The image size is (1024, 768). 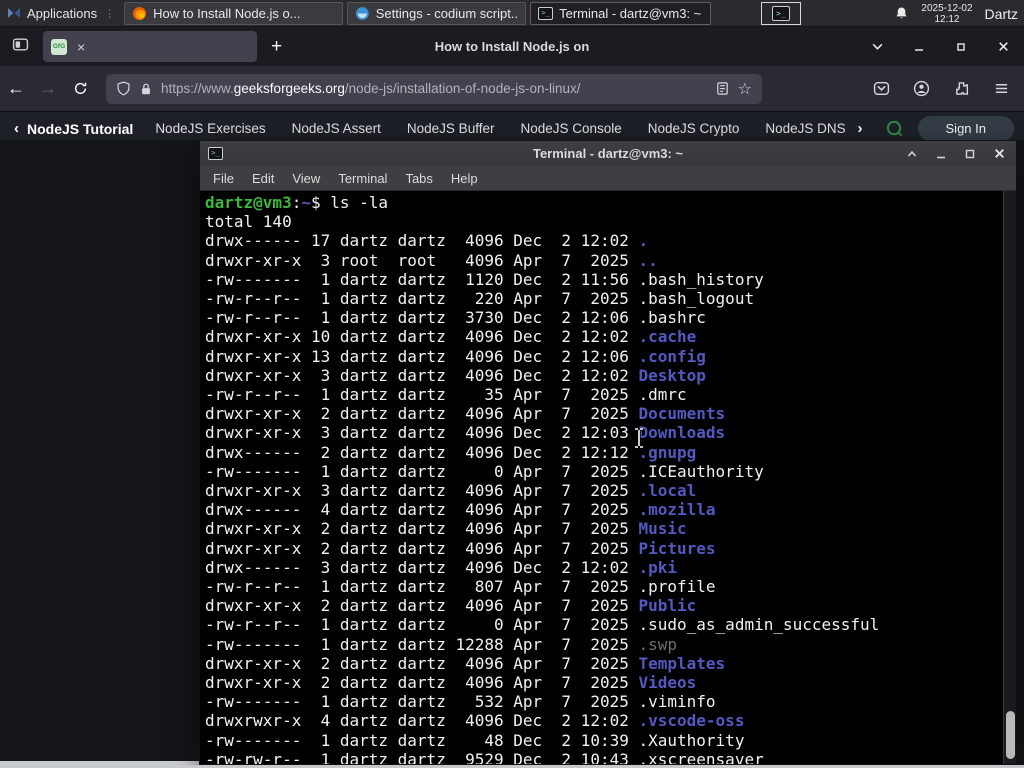 What do you see at coordinates (422, 395) in the screenshot?
I see `file-meta: -rw-r--r-- 1 dartz dartz 35 Apr 7 2025` at bounding box center [422, 395].